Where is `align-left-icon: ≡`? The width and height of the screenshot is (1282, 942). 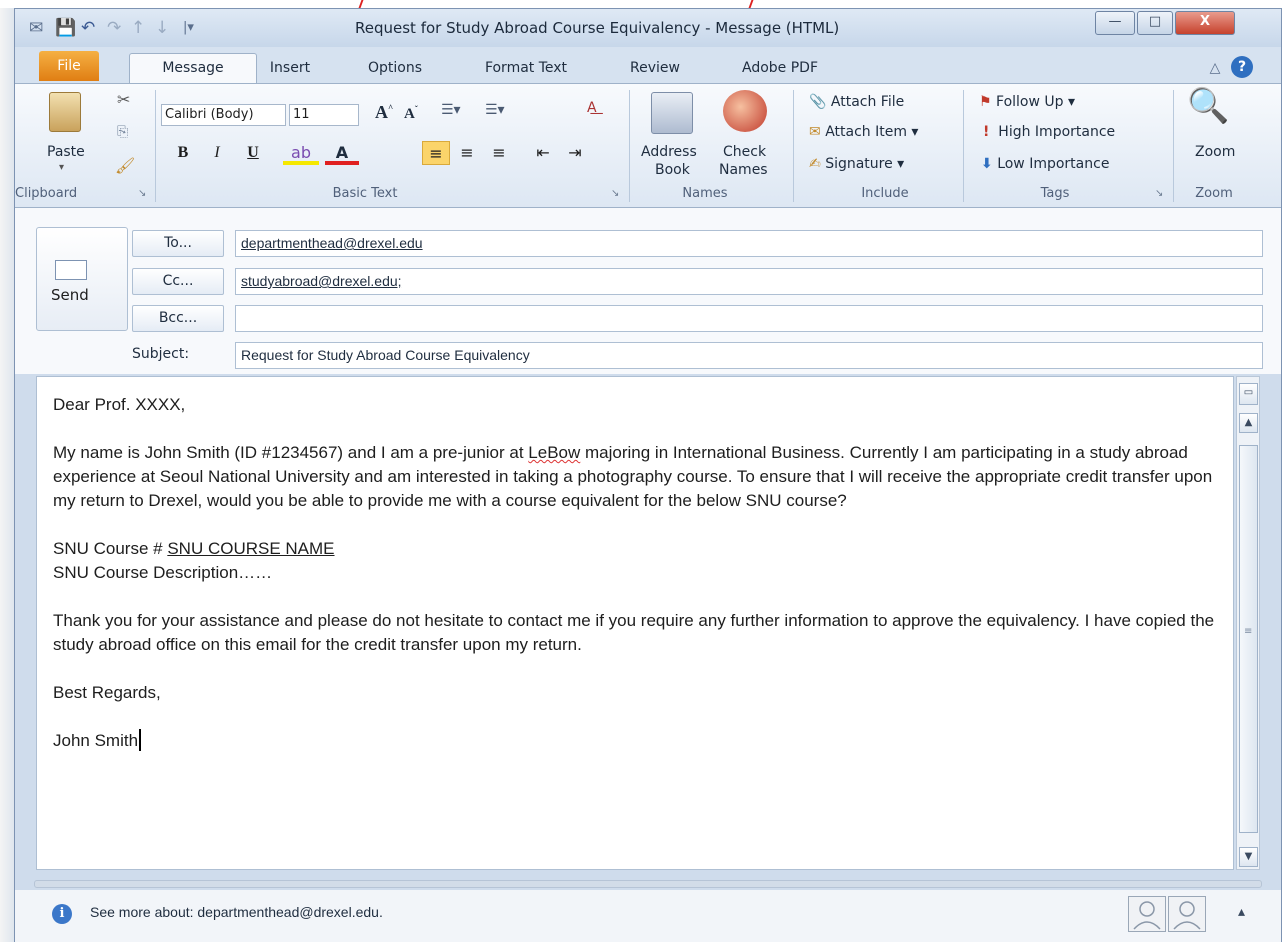 align-left-icon: ≡ is located at coordinates (436, 153).